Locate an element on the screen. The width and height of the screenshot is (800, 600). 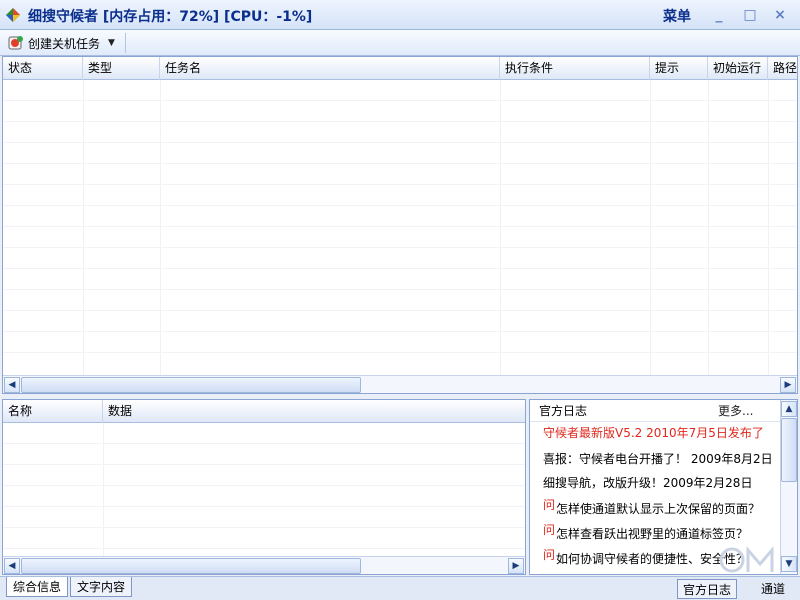
info-table-header: 名称 数据 is located at coordinates (264, 411).